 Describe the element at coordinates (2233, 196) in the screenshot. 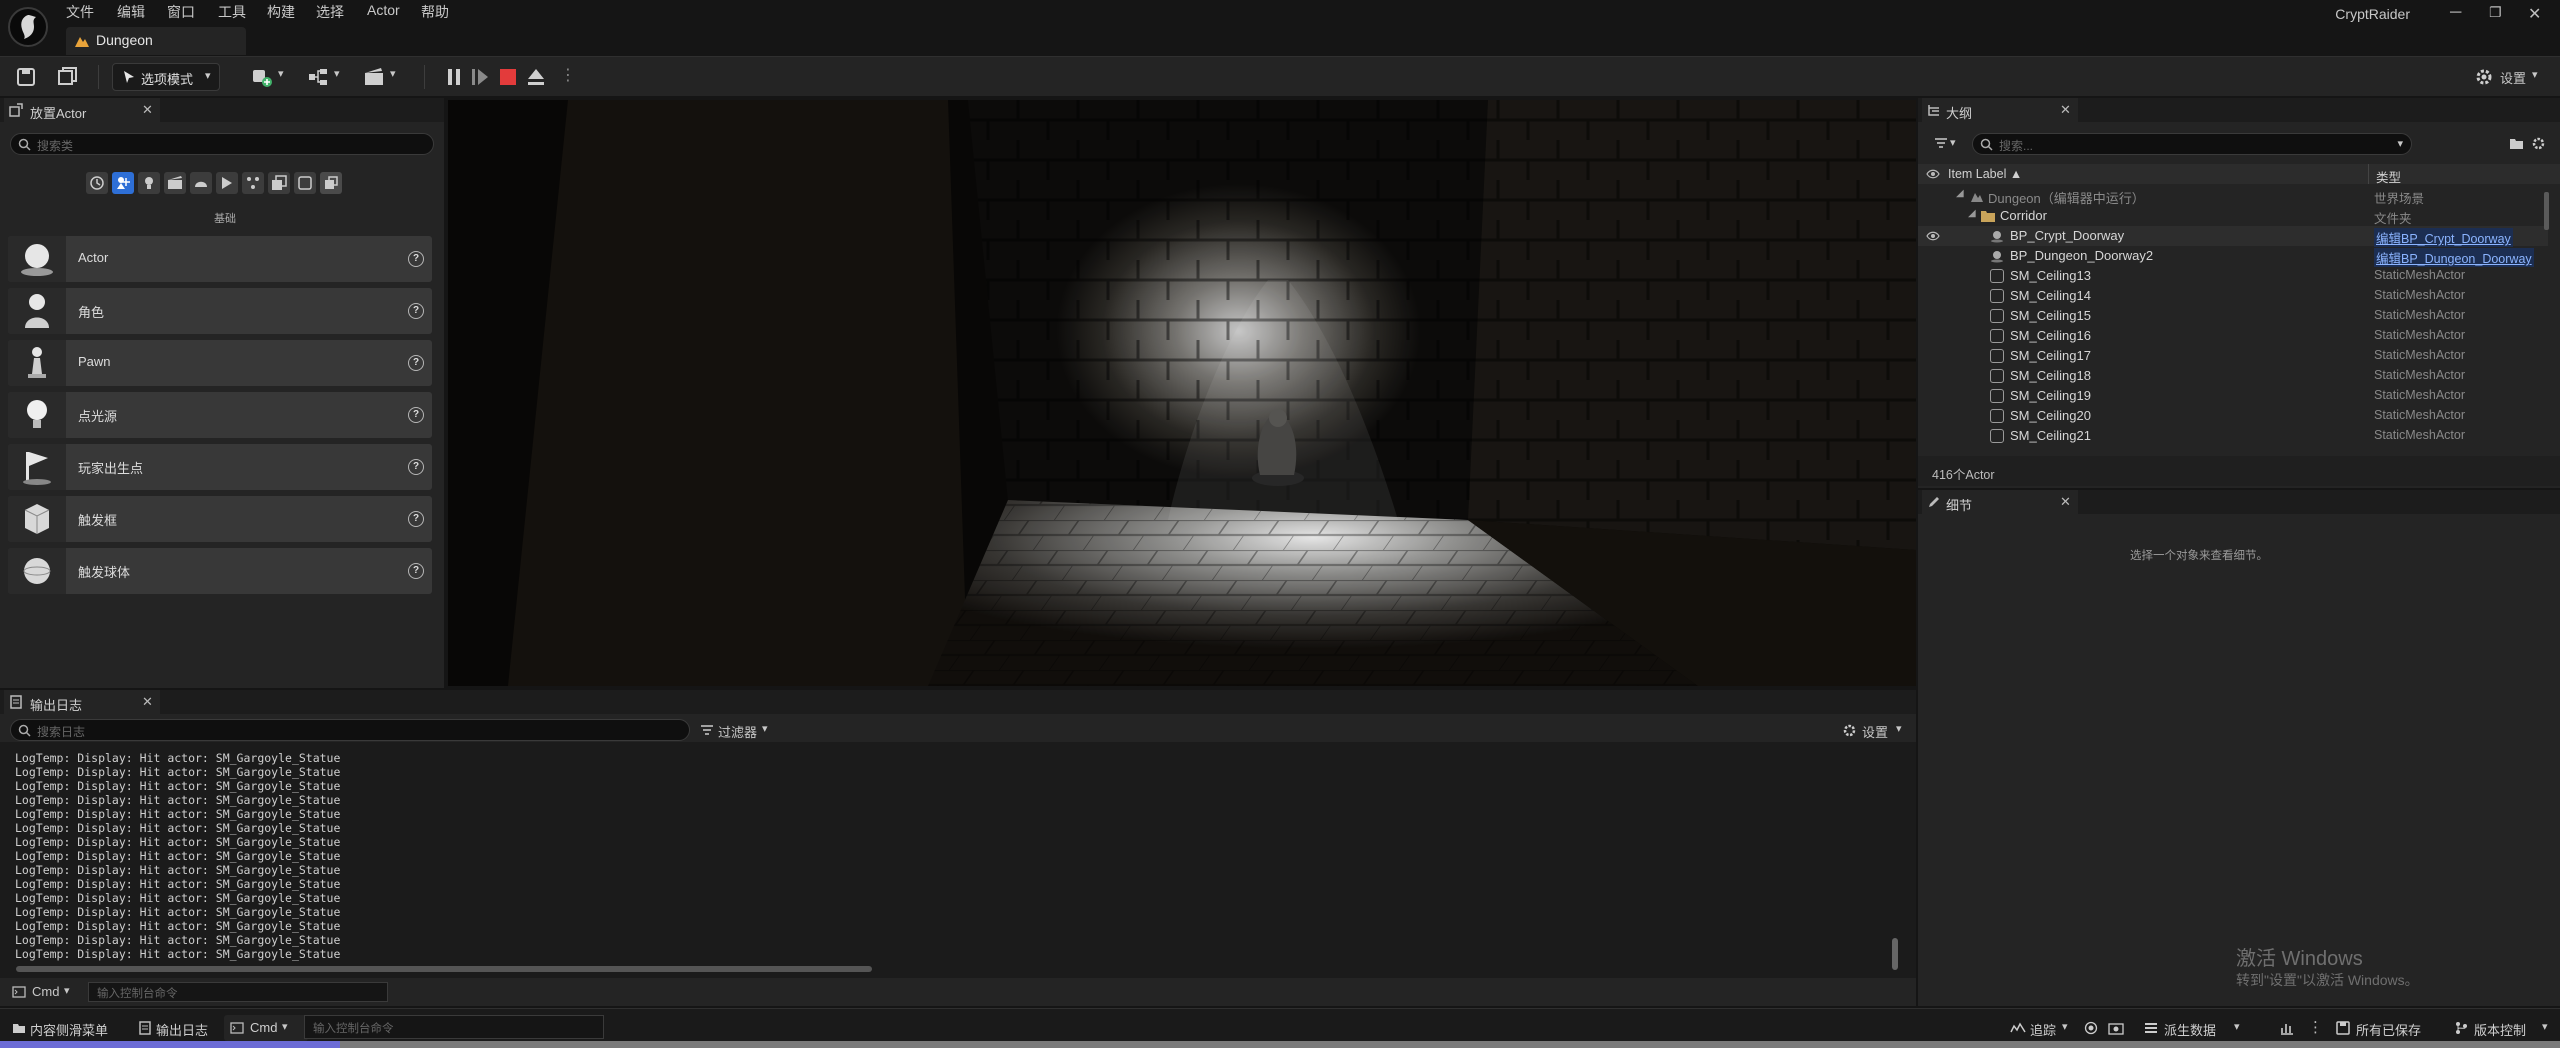

I see `outliner-row-world: ◢ Dungeon（编辑器中运行） 世界场景` at that location.